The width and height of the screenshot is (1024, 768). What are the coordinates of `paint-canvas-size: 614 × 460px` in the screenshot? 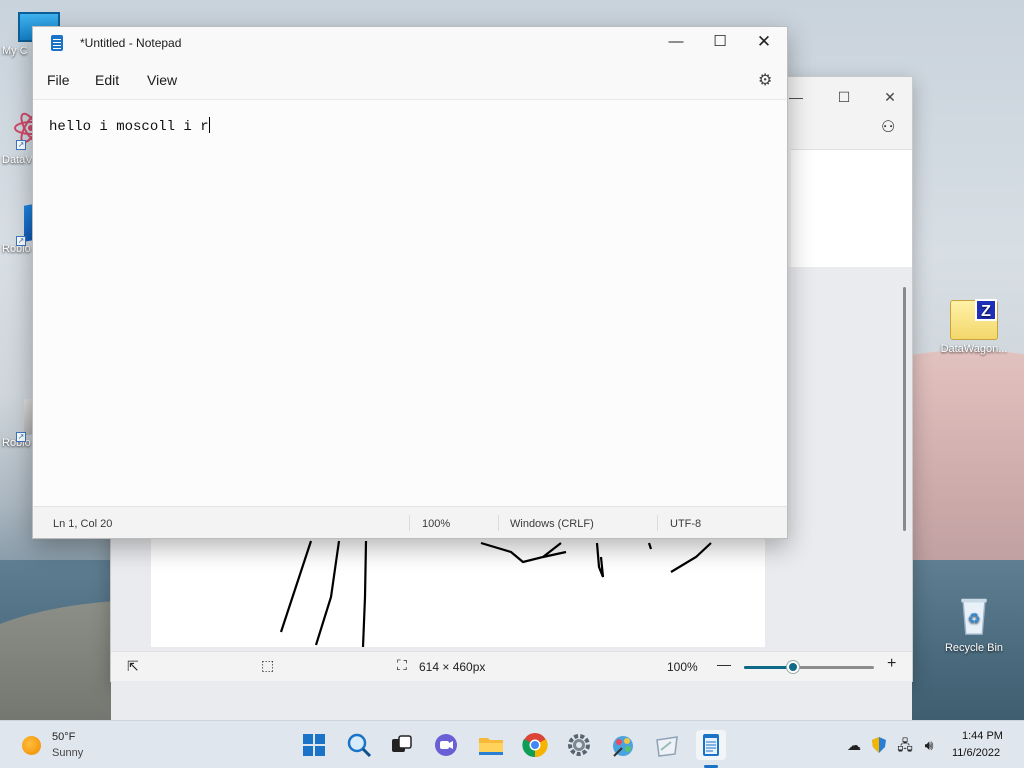 It's located at (452, 667).